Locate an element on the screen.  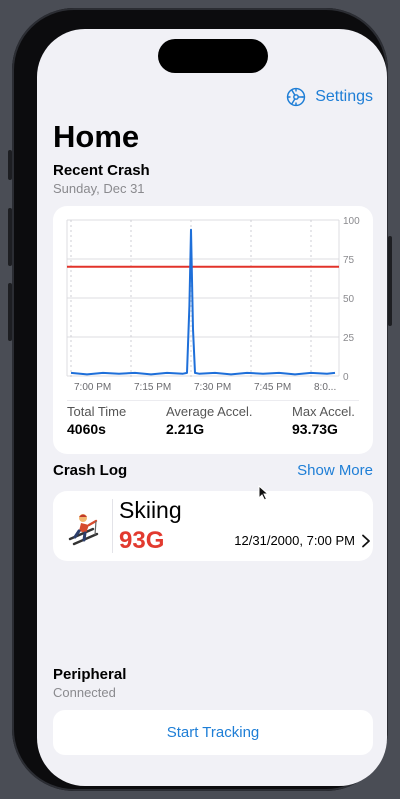
entry-datetime: 12/31/2000, 7:00 PM is located at coordinates (294, 540).